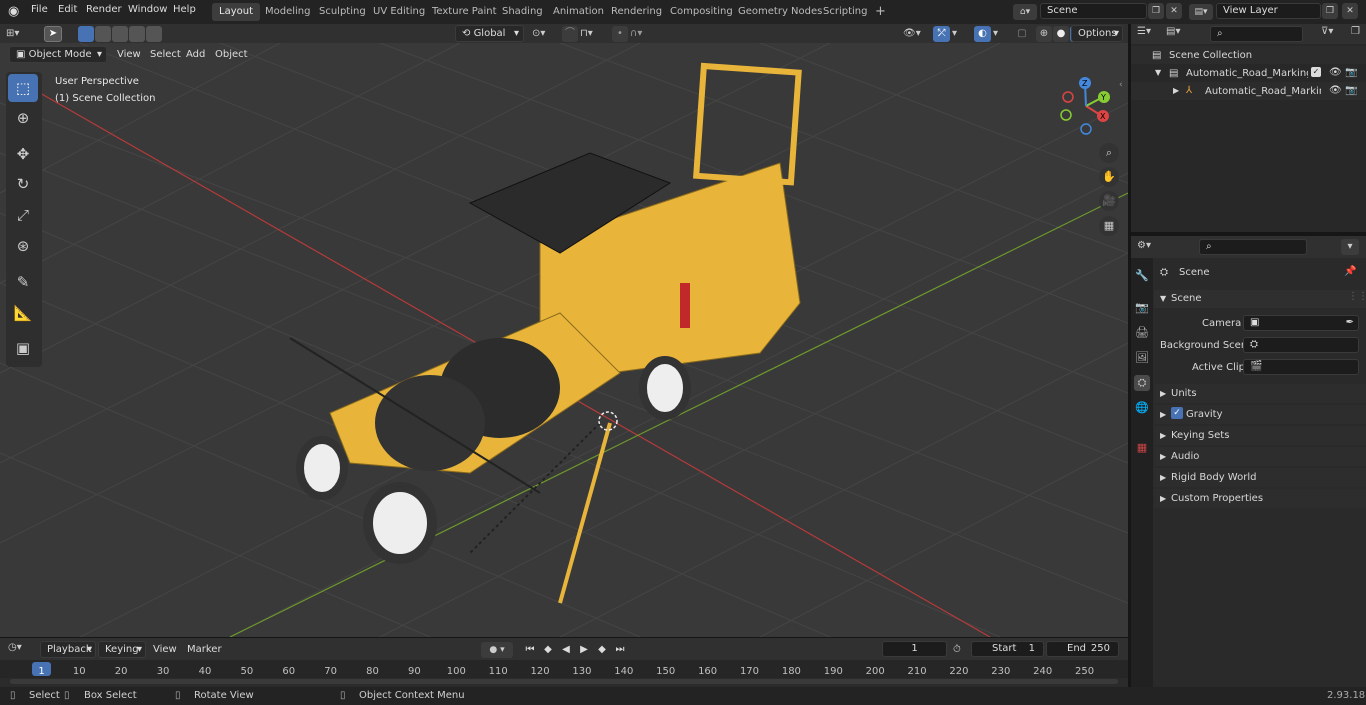 The height and width of the screenshot is (705, 1366). I want to click on view-layer-tab-icon: 🖼, so click(1142, 358).